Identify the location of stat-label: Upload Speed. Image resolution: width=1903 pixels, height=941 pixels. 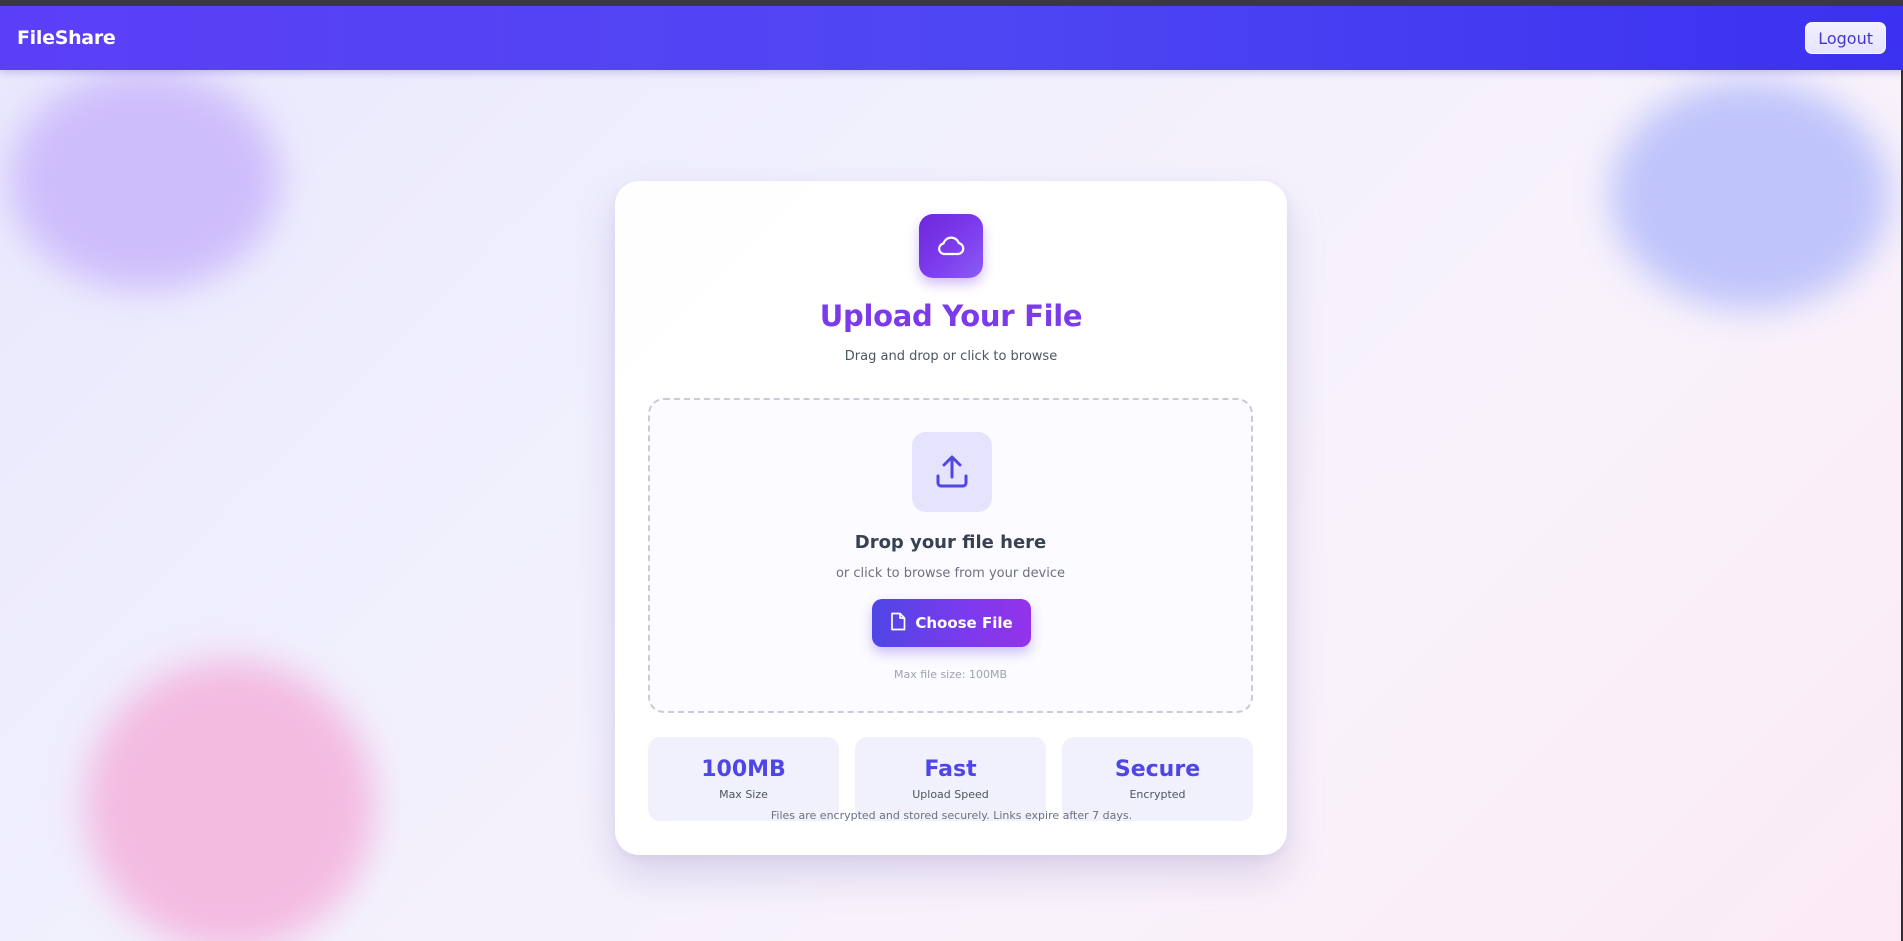
(950, 794).